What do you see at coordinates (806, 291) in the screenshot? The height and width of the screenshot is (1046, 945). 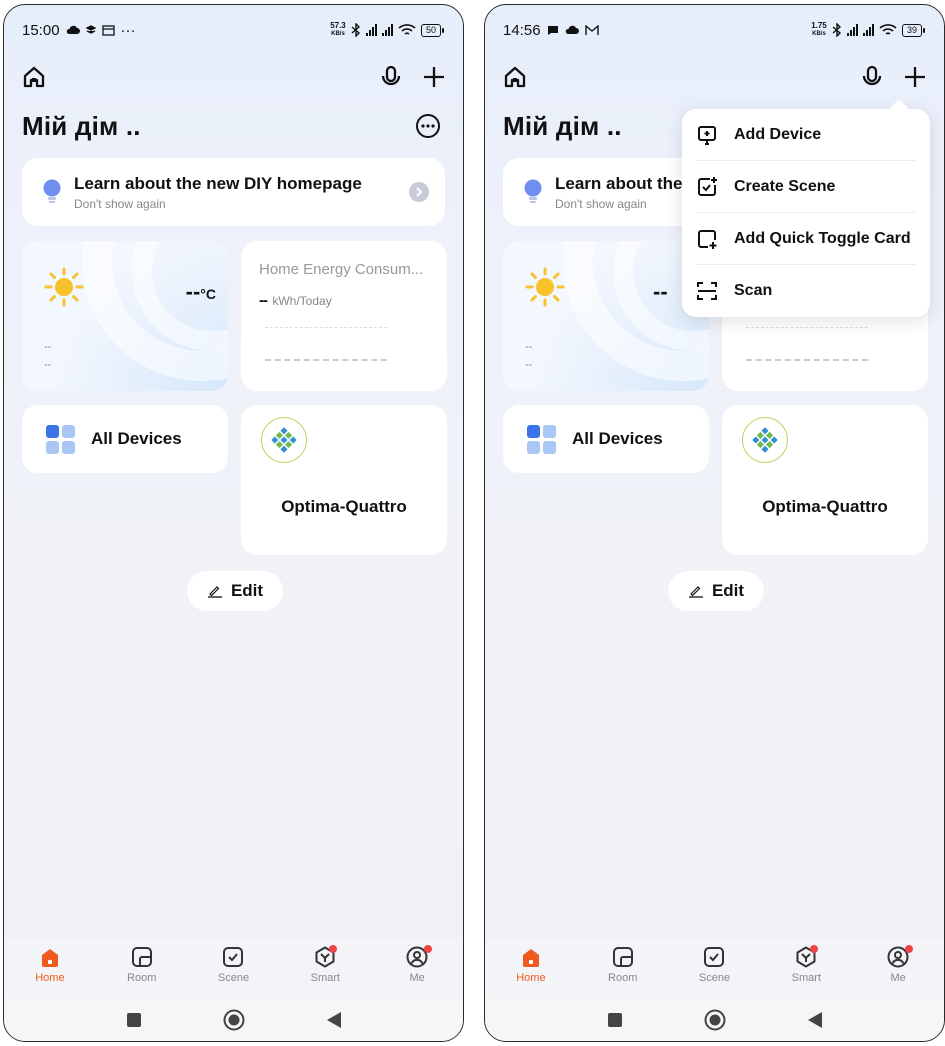 I see `menu-scan: Scan` at bounding box center [806, 291].